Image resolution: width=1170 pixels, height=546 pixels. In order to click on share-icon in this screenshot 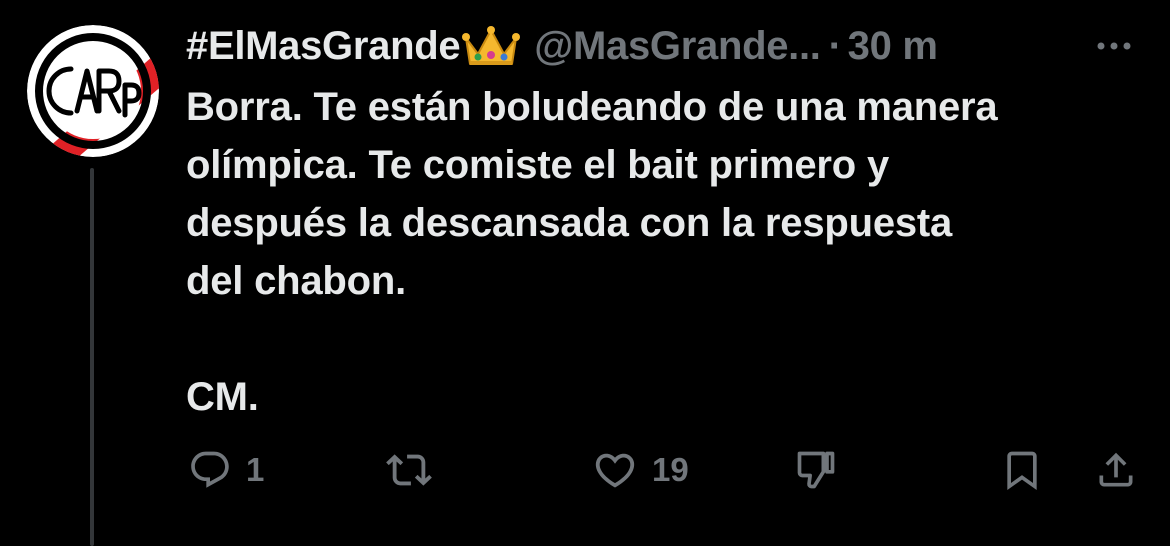, I will do `click(1116, 469)`.